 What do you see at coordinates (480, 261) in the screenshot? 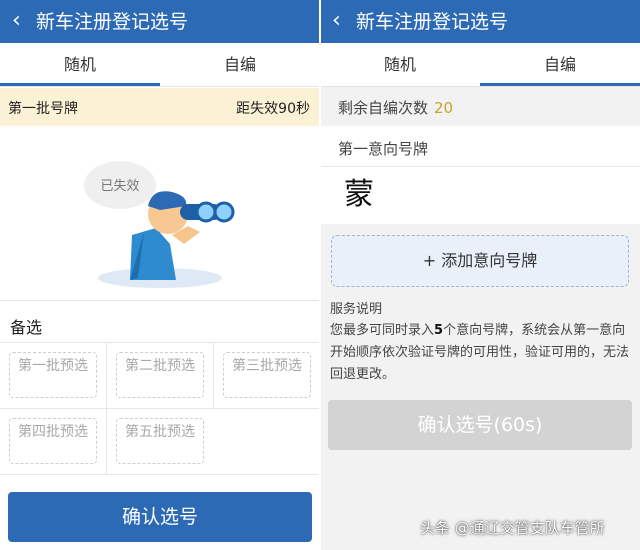
I see `add-intended-plate-button: + 添加意向号牌` at bounding box center [480, 261].